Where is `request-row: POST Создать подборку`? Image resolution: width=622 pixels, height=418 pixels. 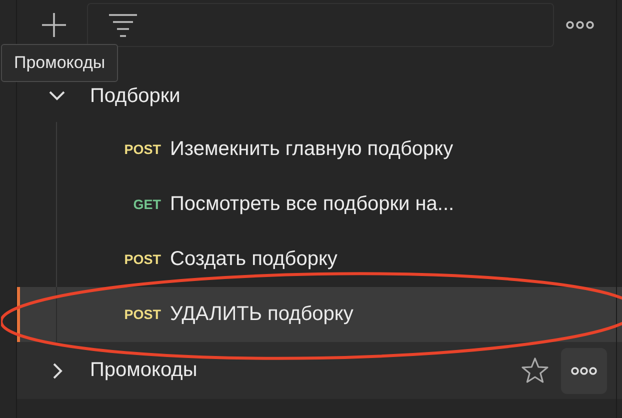 request-row: POST Создать подборку is located at coordinates (319, 259).